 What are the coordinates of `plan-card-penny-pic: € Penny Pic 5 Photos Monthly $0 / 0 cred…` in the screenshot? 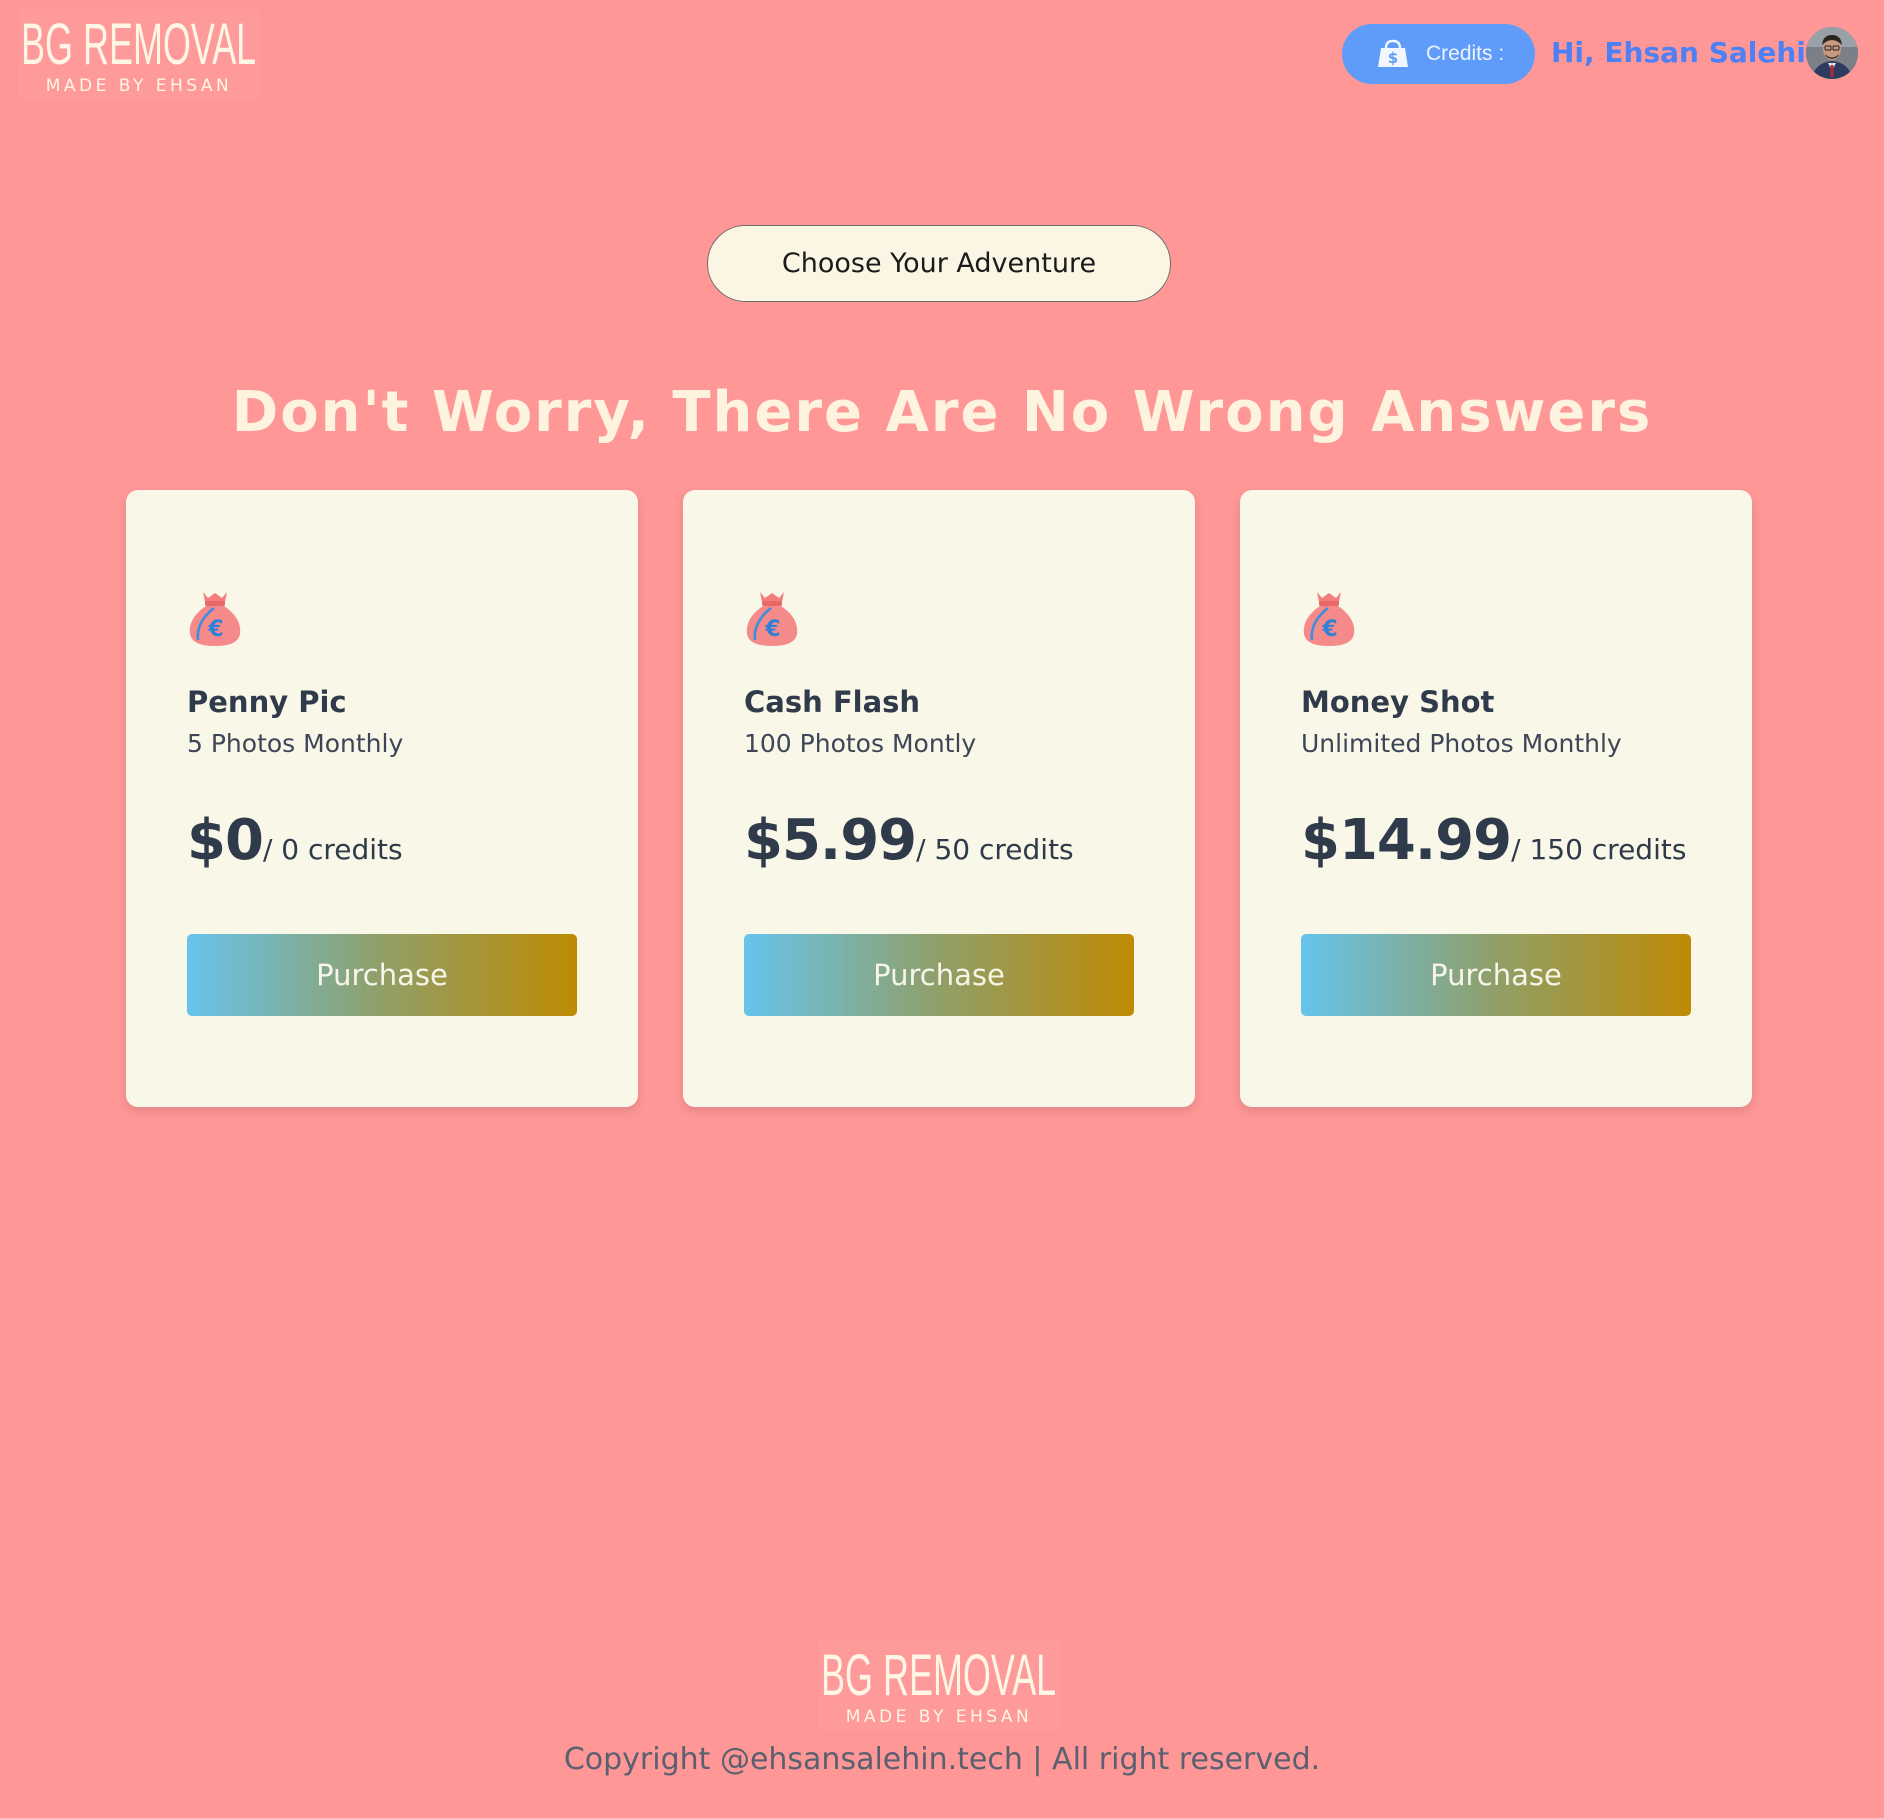 It's located at (382, 798).